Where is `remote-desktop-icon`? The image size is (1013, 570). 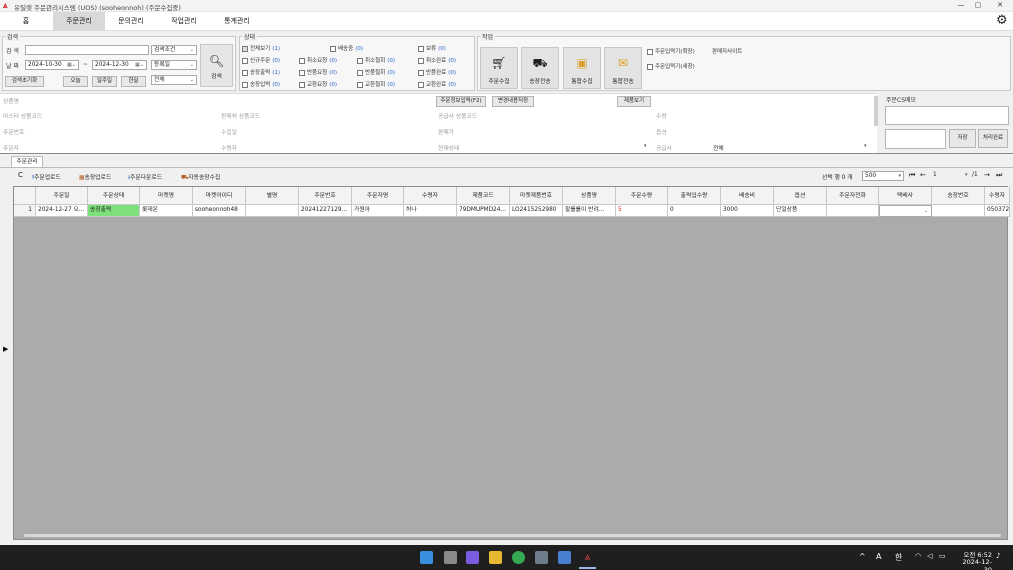
remote-desktop-icon is located at coordinates (564, 557).